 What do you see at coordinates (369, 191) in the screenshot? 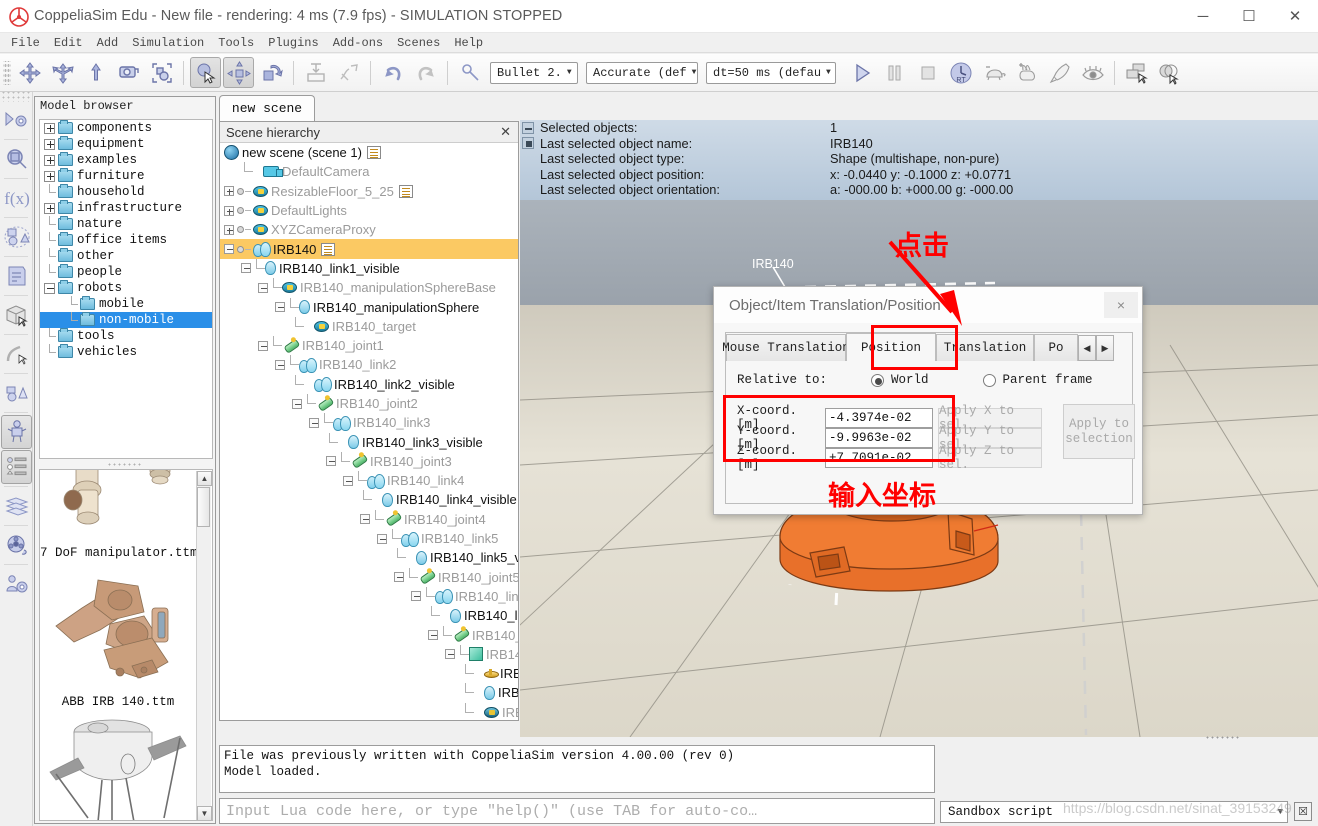
I see `hierarchy-item-resizablefloor-5-25: ResizableFloor_5_25` at bounding box center [369, 191].